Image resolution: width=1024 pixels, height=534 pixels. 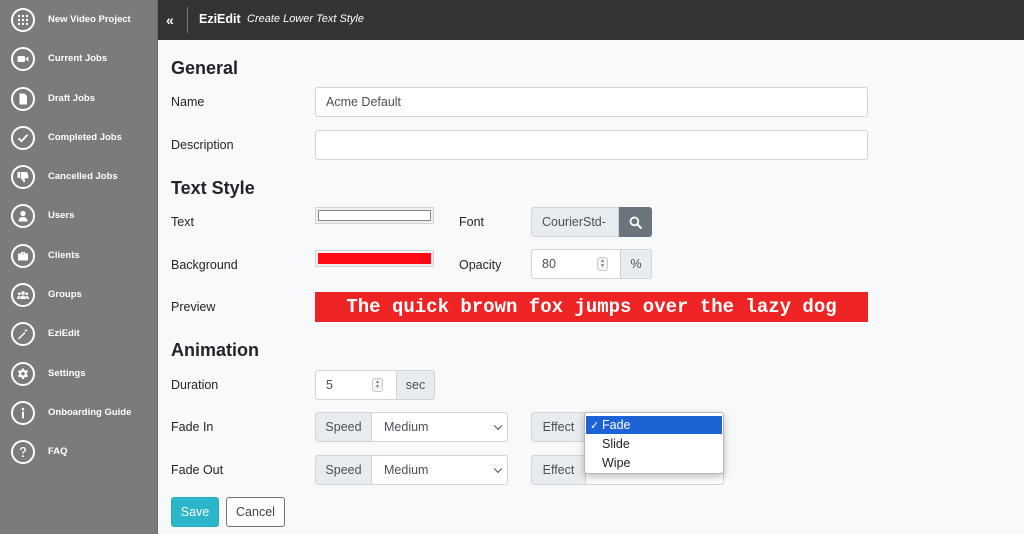 What do you see at coordinates (616, 444) in the screenshot?
I see `option-label: Slide` at bounding box center [616, 444].